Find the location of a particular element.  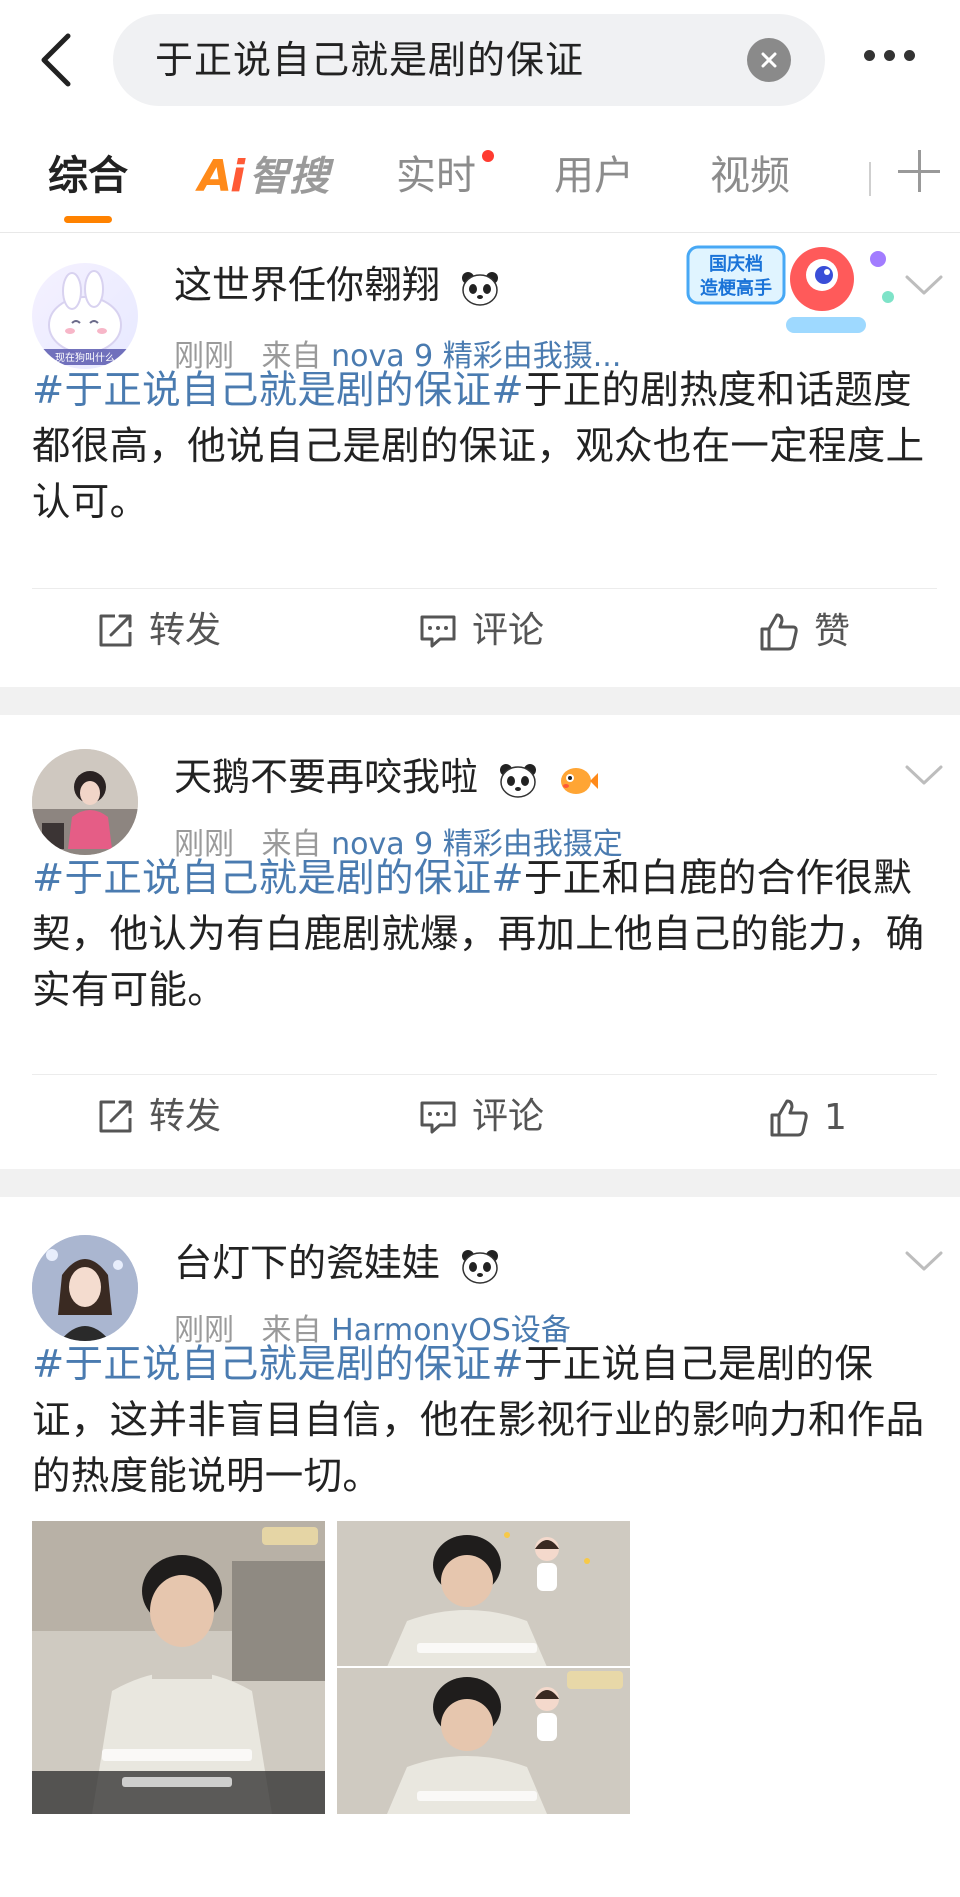

top-bar: 于正说自己就是剧的保证 is located at coordinates (480, 61).